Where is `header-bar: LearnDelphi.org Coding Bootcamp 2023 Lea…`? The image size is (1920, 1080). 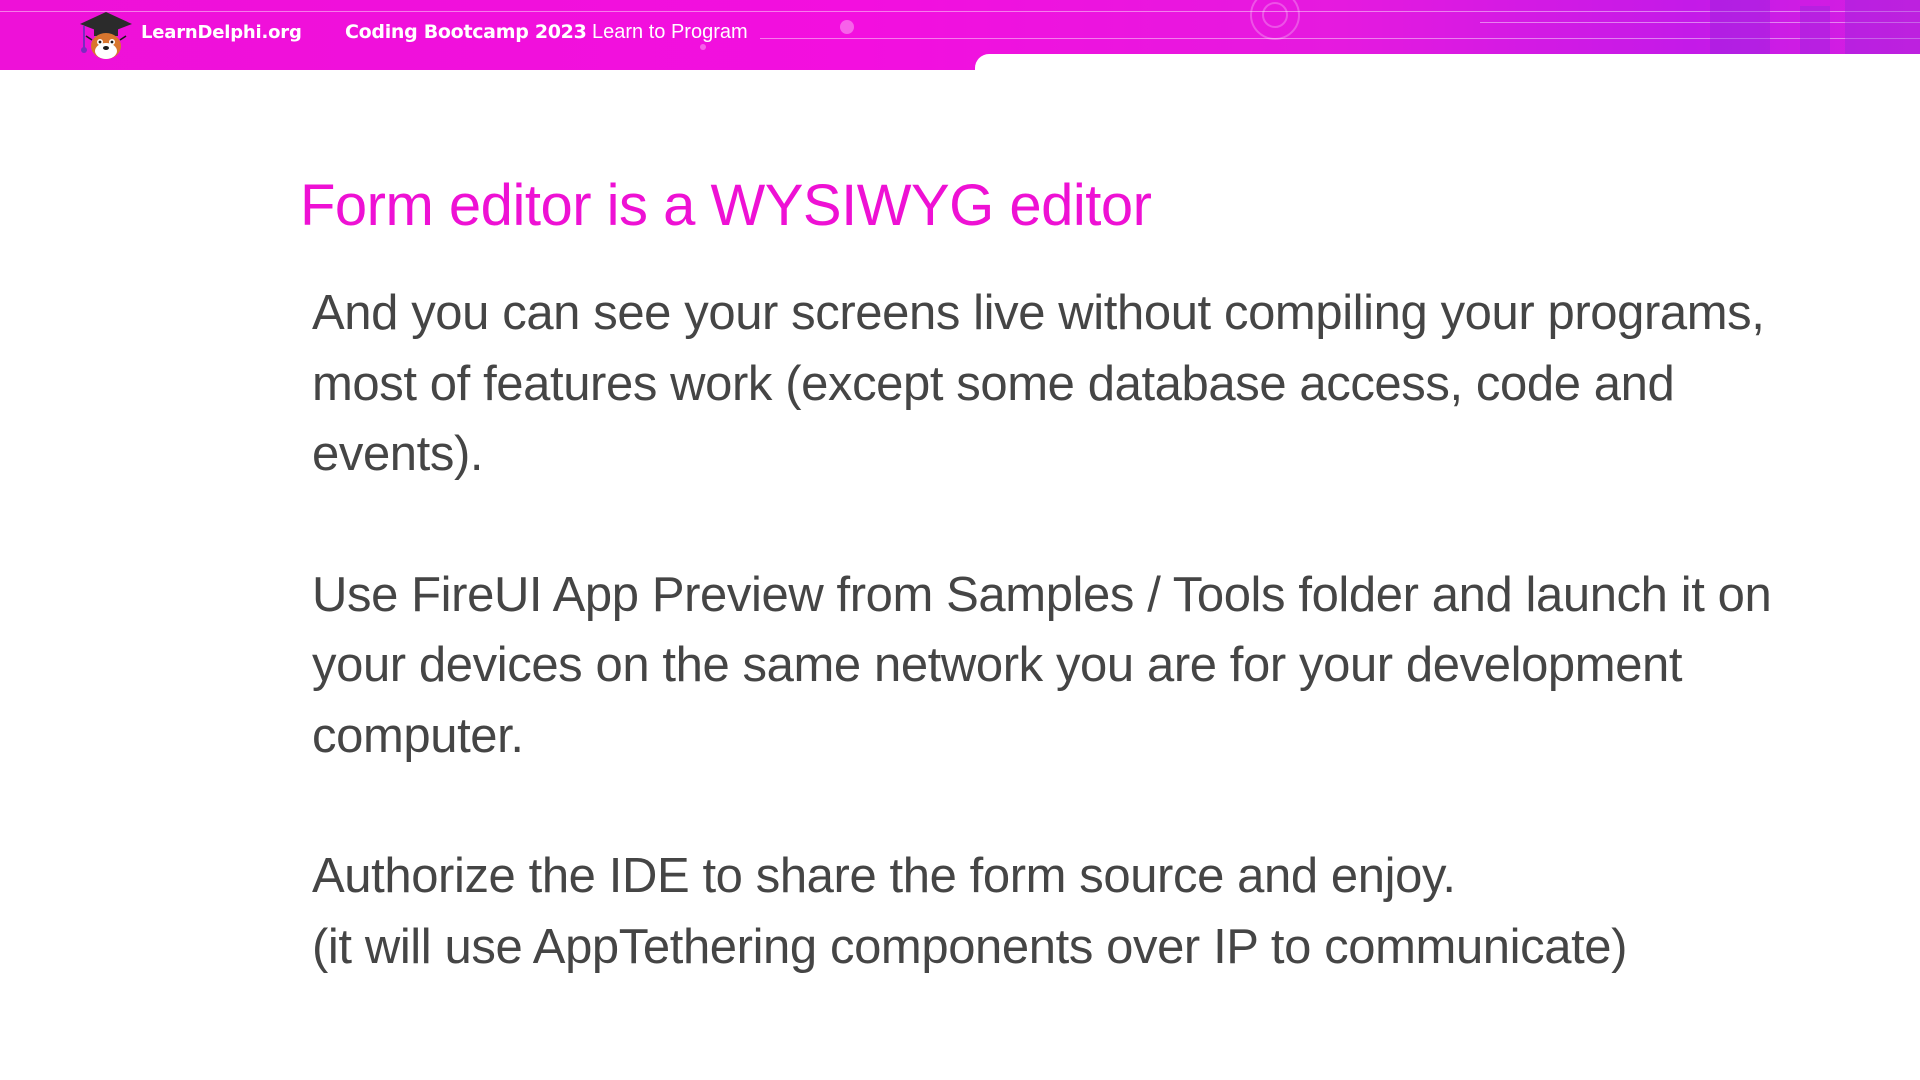
header-bar: LearnDelphi.org Coding Bootcamp 2023 Lea… is located at coordinates (960, 35).